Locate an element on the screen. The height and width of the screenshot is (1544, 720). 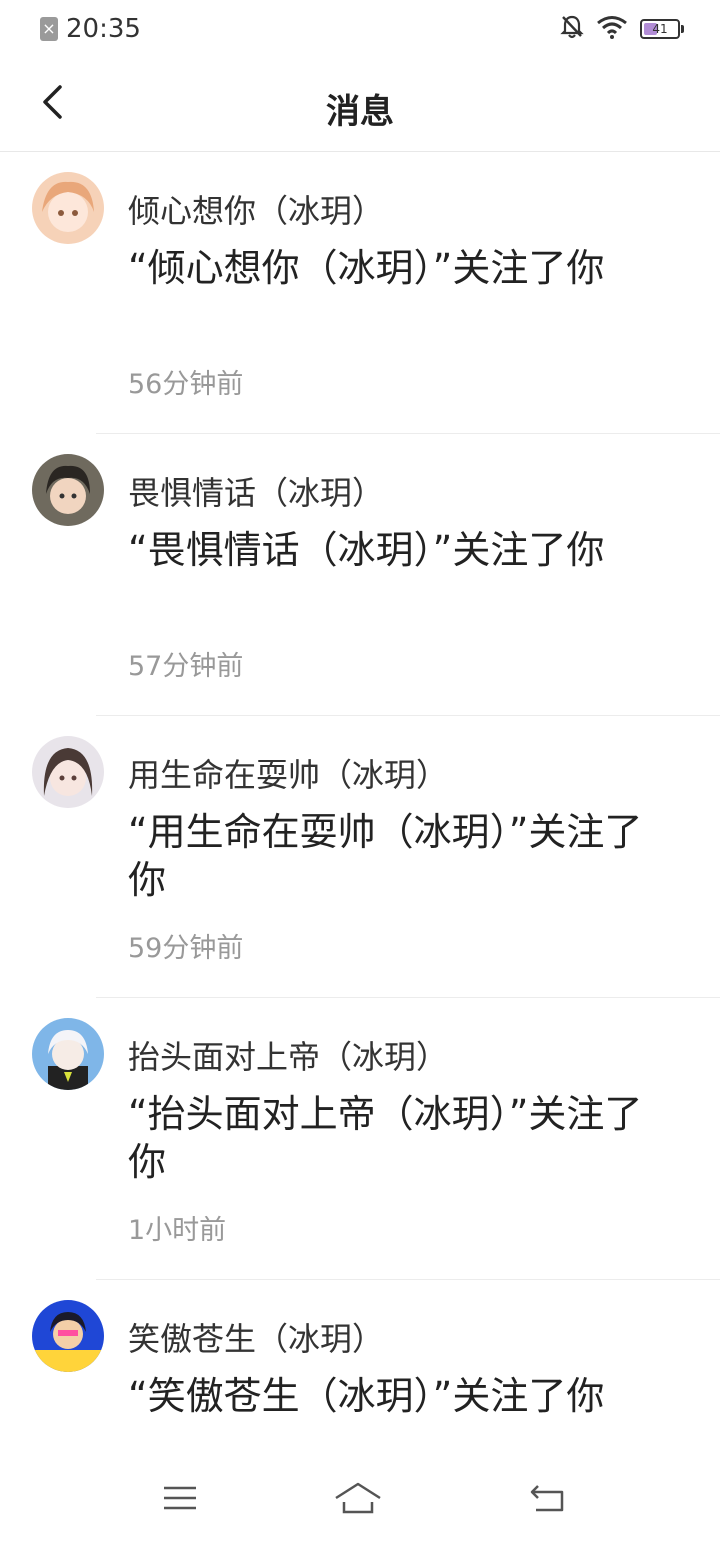
sender-name: 倾心想你（冰玥） is located at coordinates (256, 211).